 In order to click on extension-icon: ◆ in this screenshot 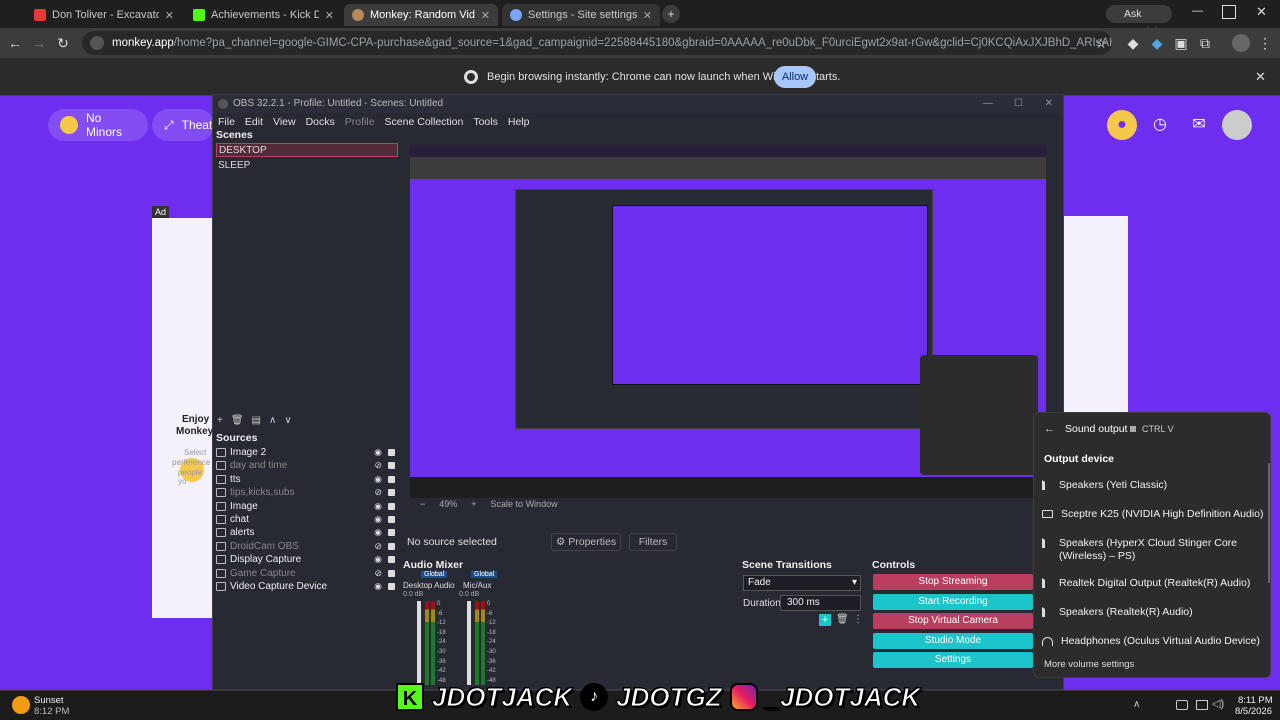, I will do `click(1133, 43)`.